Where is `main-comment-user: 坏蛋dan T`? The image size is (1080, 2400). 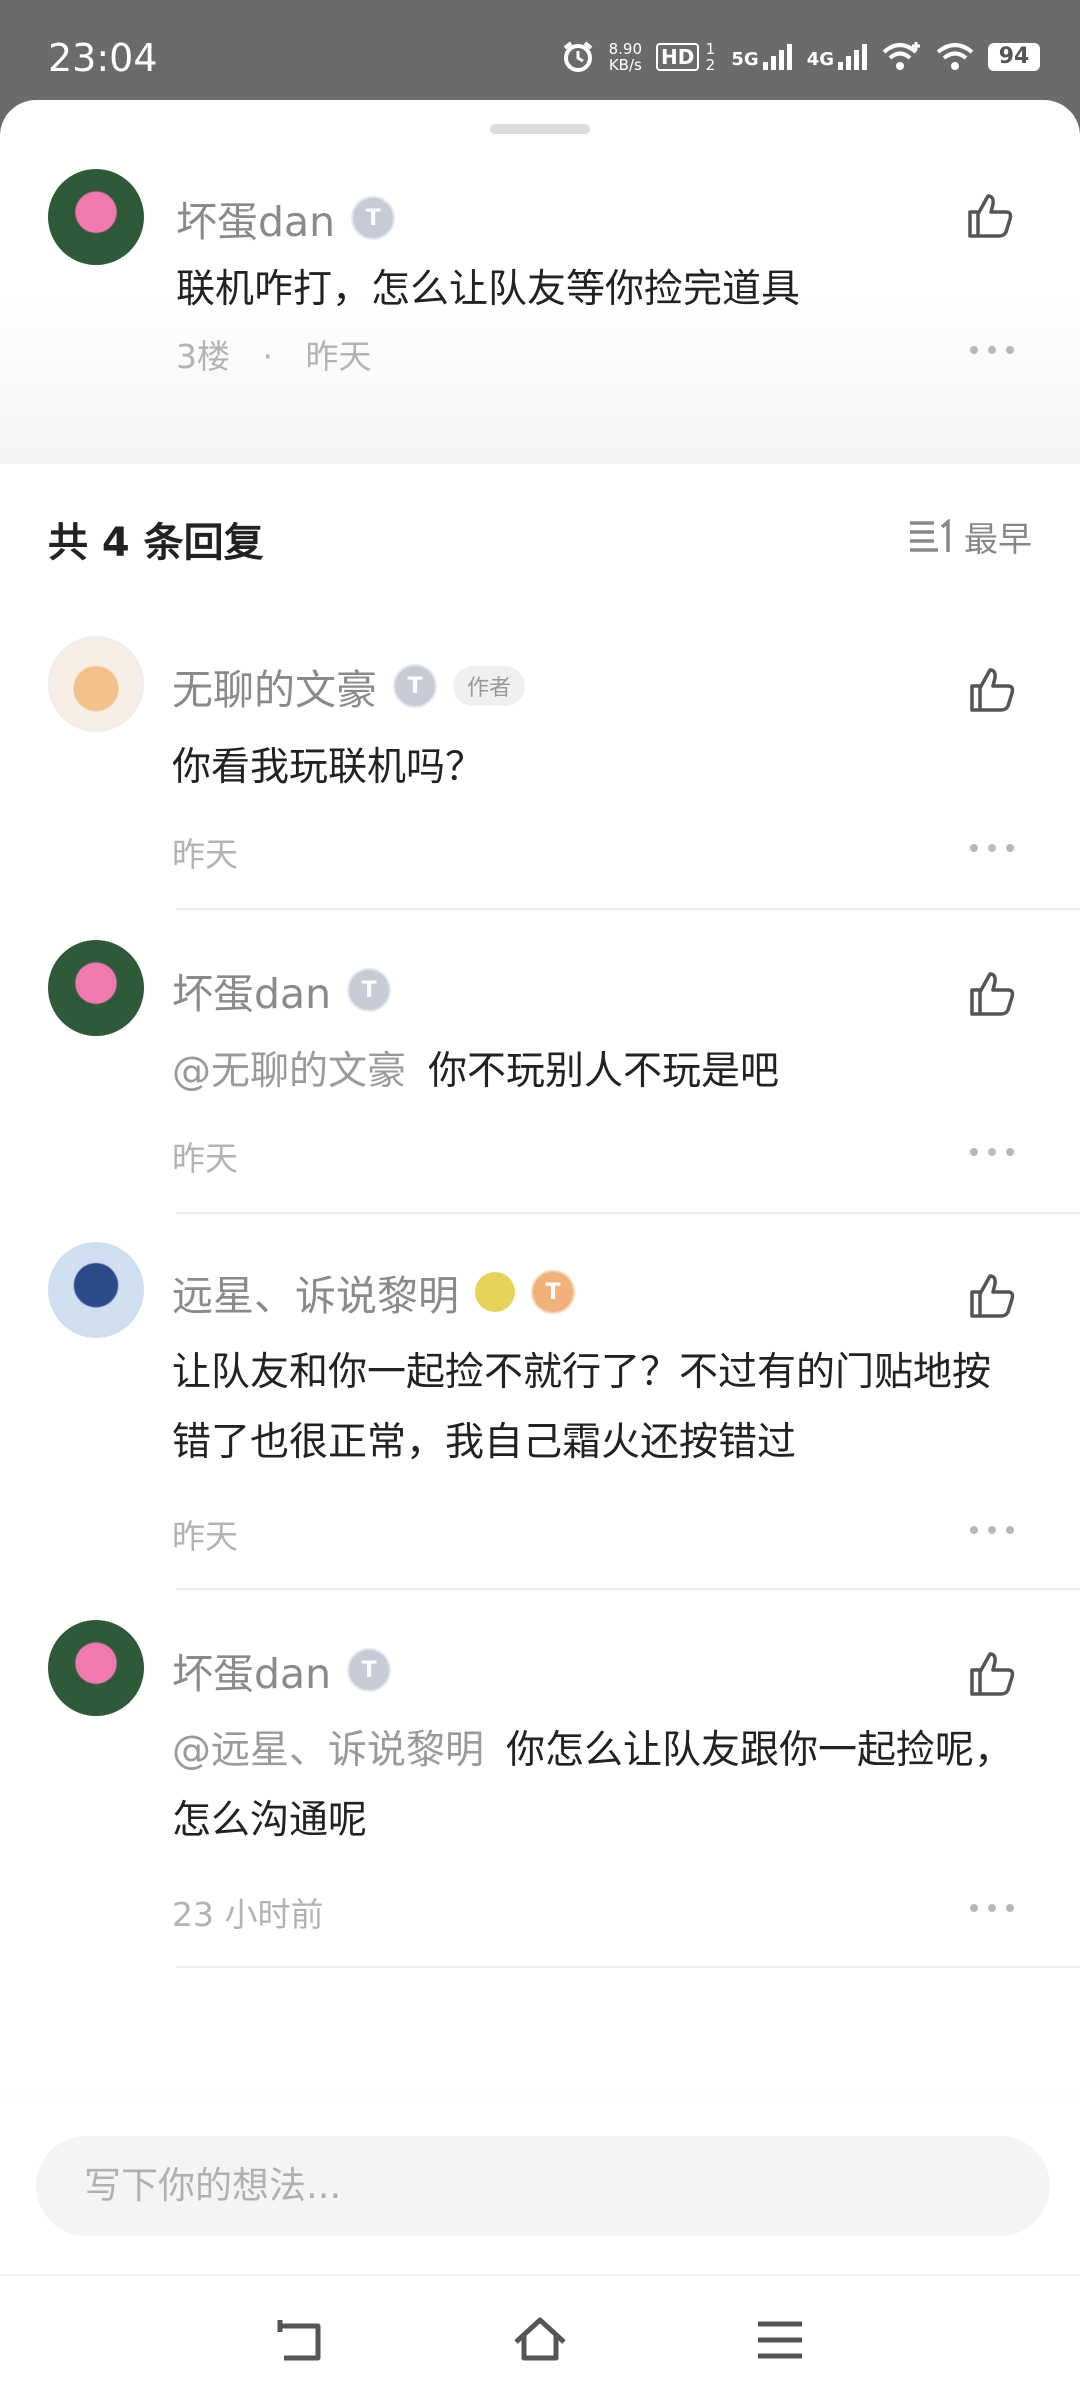 main-comment-user: 坏蛋dan T is located at coordinates (286, 218).